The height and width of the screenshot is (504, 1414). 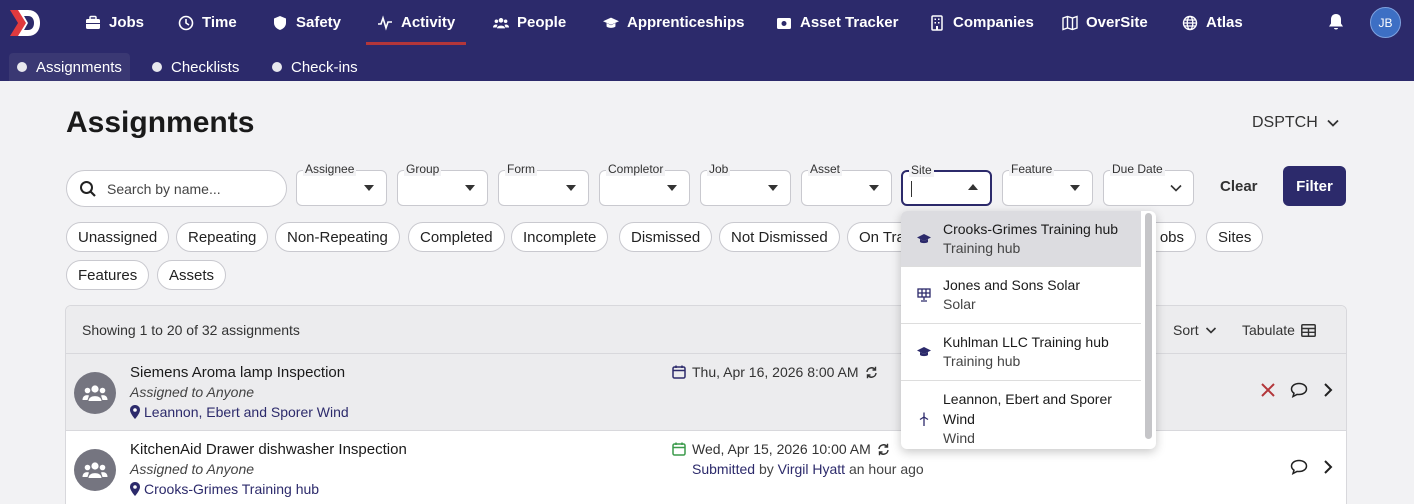 What do you see at coordinates (1235, 237) in the screenshot?
I see `chip-sites: Sites` at bounding box center [1235, 237].